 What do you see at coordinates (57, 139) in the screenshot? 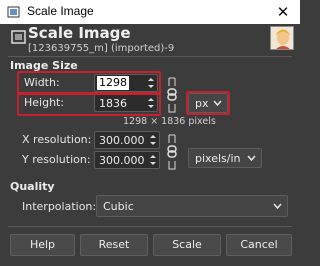
I see `x-resolution-label: X resolution:` at bounding box center [57, 139].